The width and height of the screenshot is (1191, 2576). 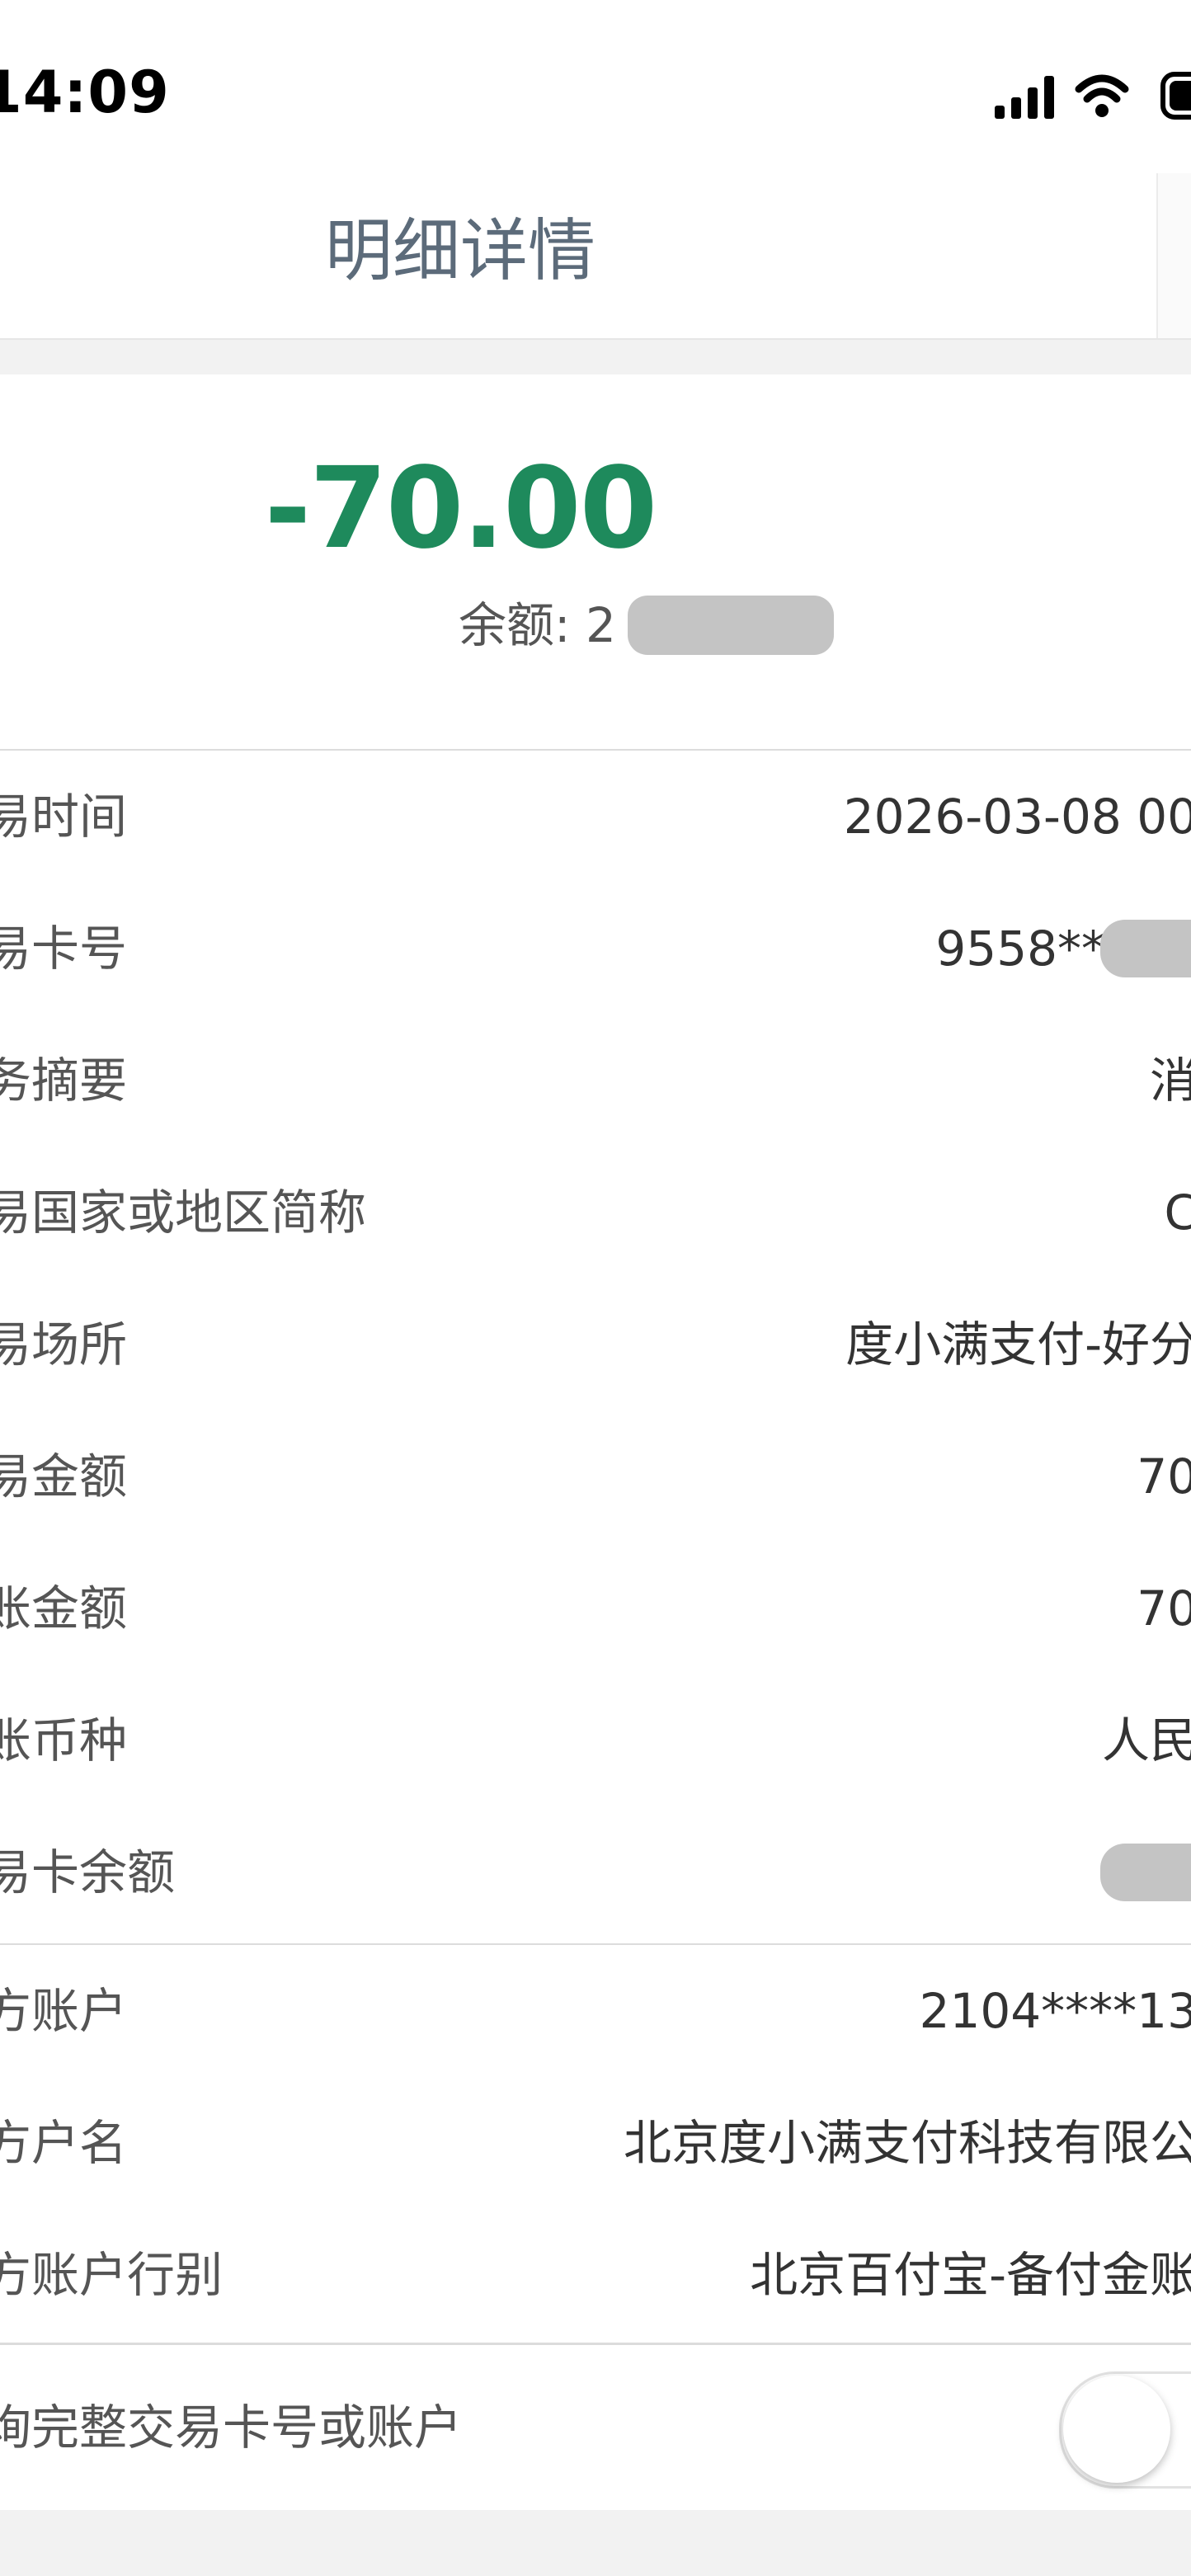 I want to click on detail-value: 2104****13, so click(x=1055, y=2011).